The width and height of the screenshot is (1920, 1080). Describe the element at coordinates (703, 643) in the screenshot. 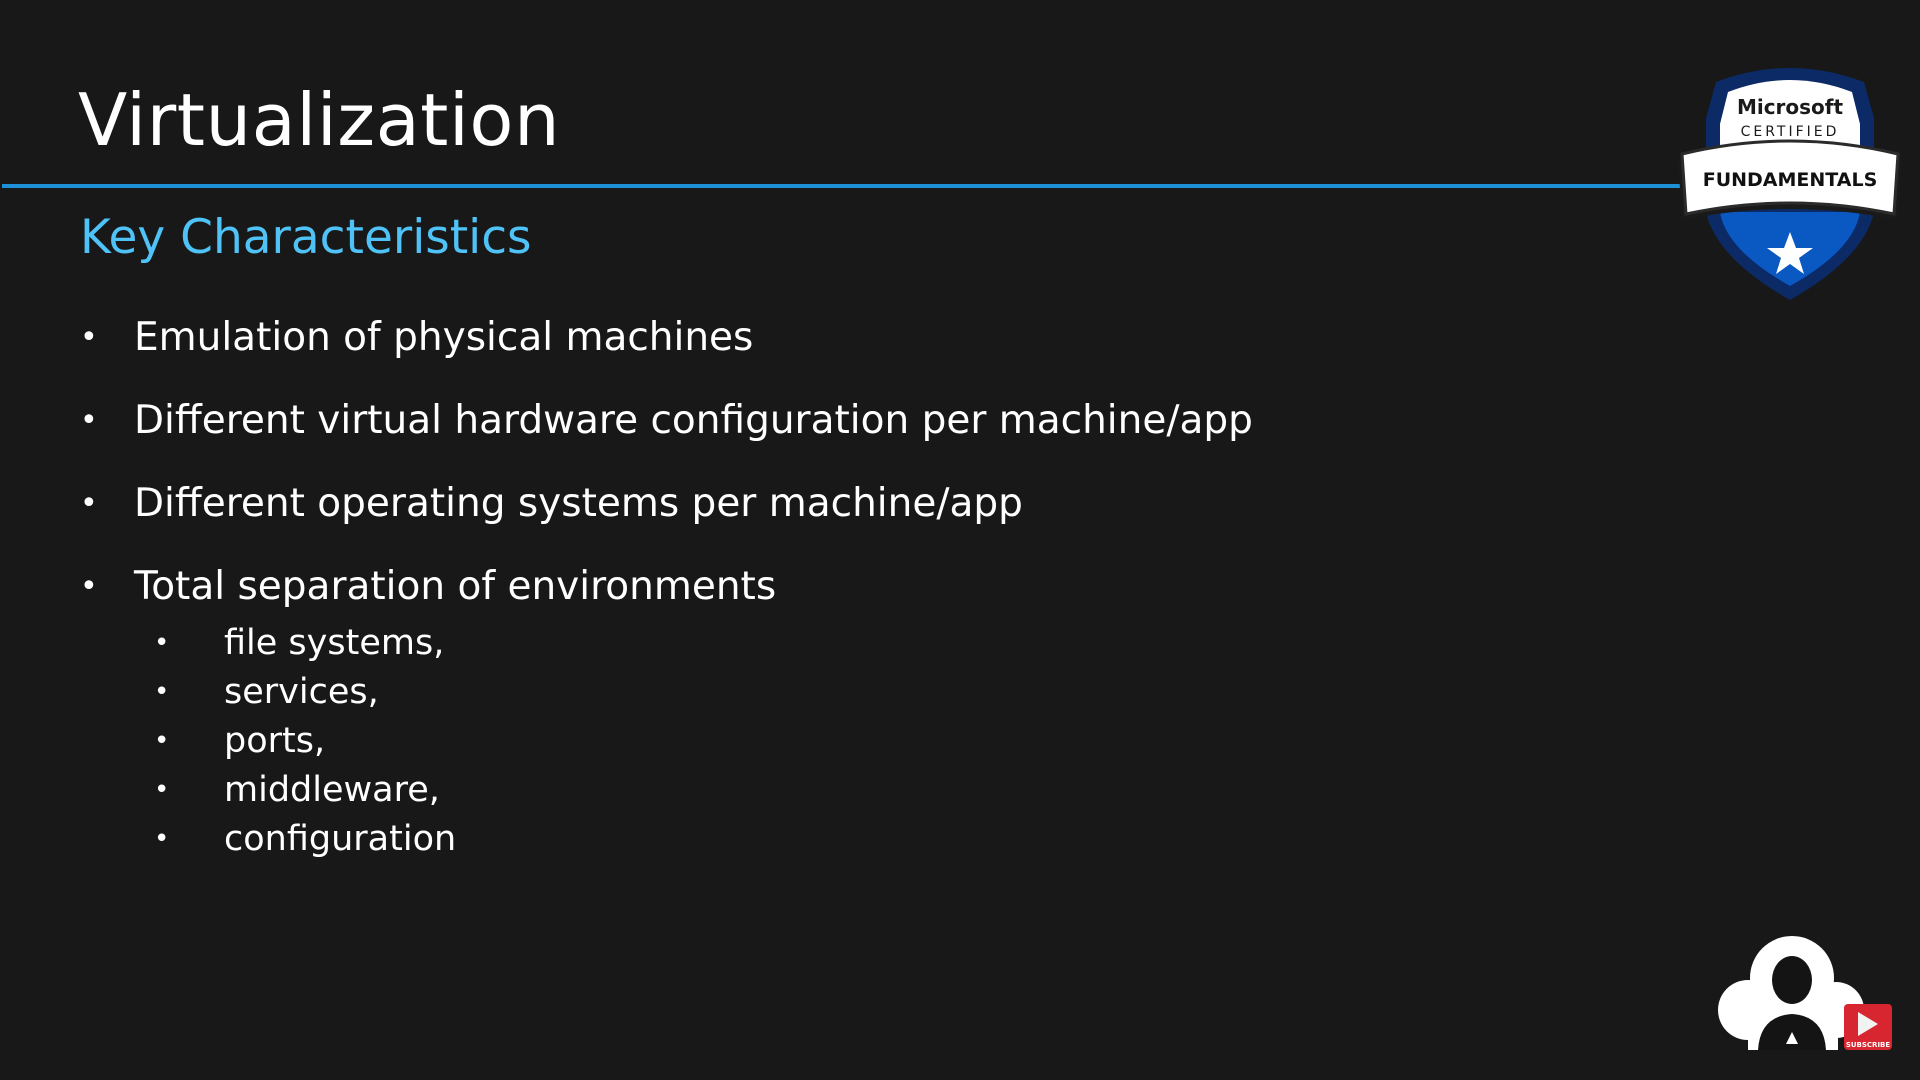

I see `sub-bullet-item: • file systems,` at that location.